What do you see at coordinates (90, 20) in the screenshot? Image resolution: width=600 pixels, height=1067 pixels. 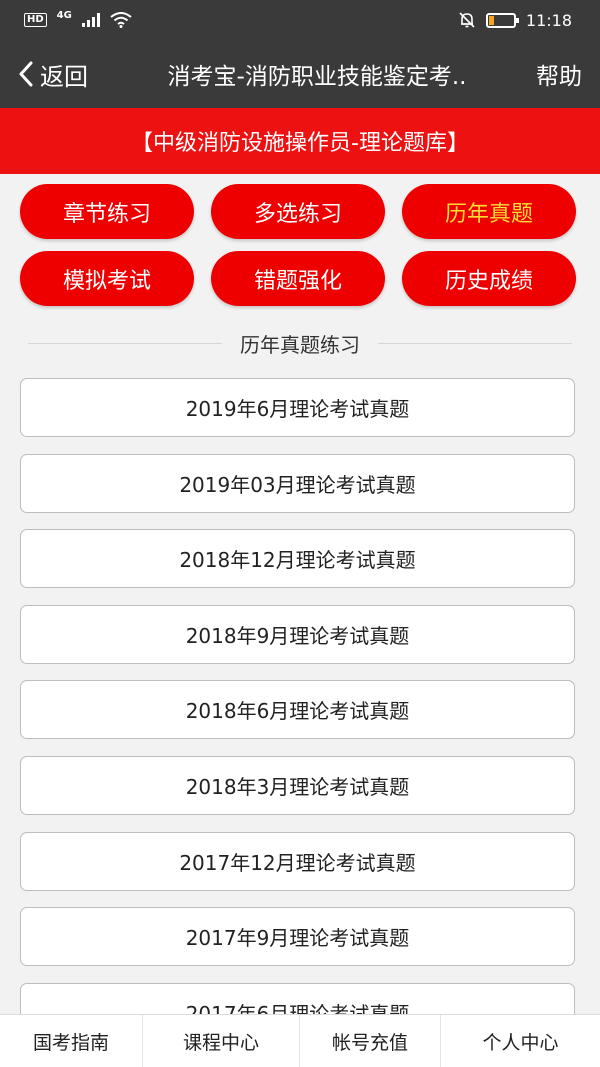 I see `signal-icon` at bounding box center [90, 20].